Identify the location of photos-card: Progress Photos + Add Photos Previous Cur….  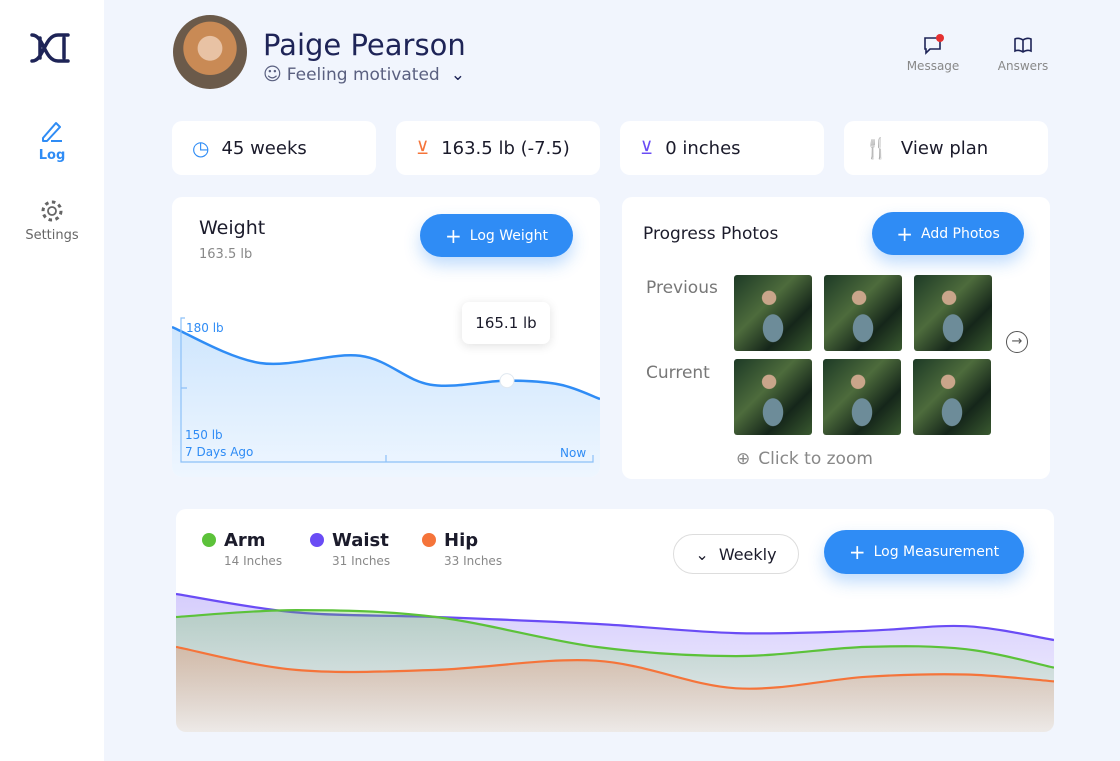
(836, 338).